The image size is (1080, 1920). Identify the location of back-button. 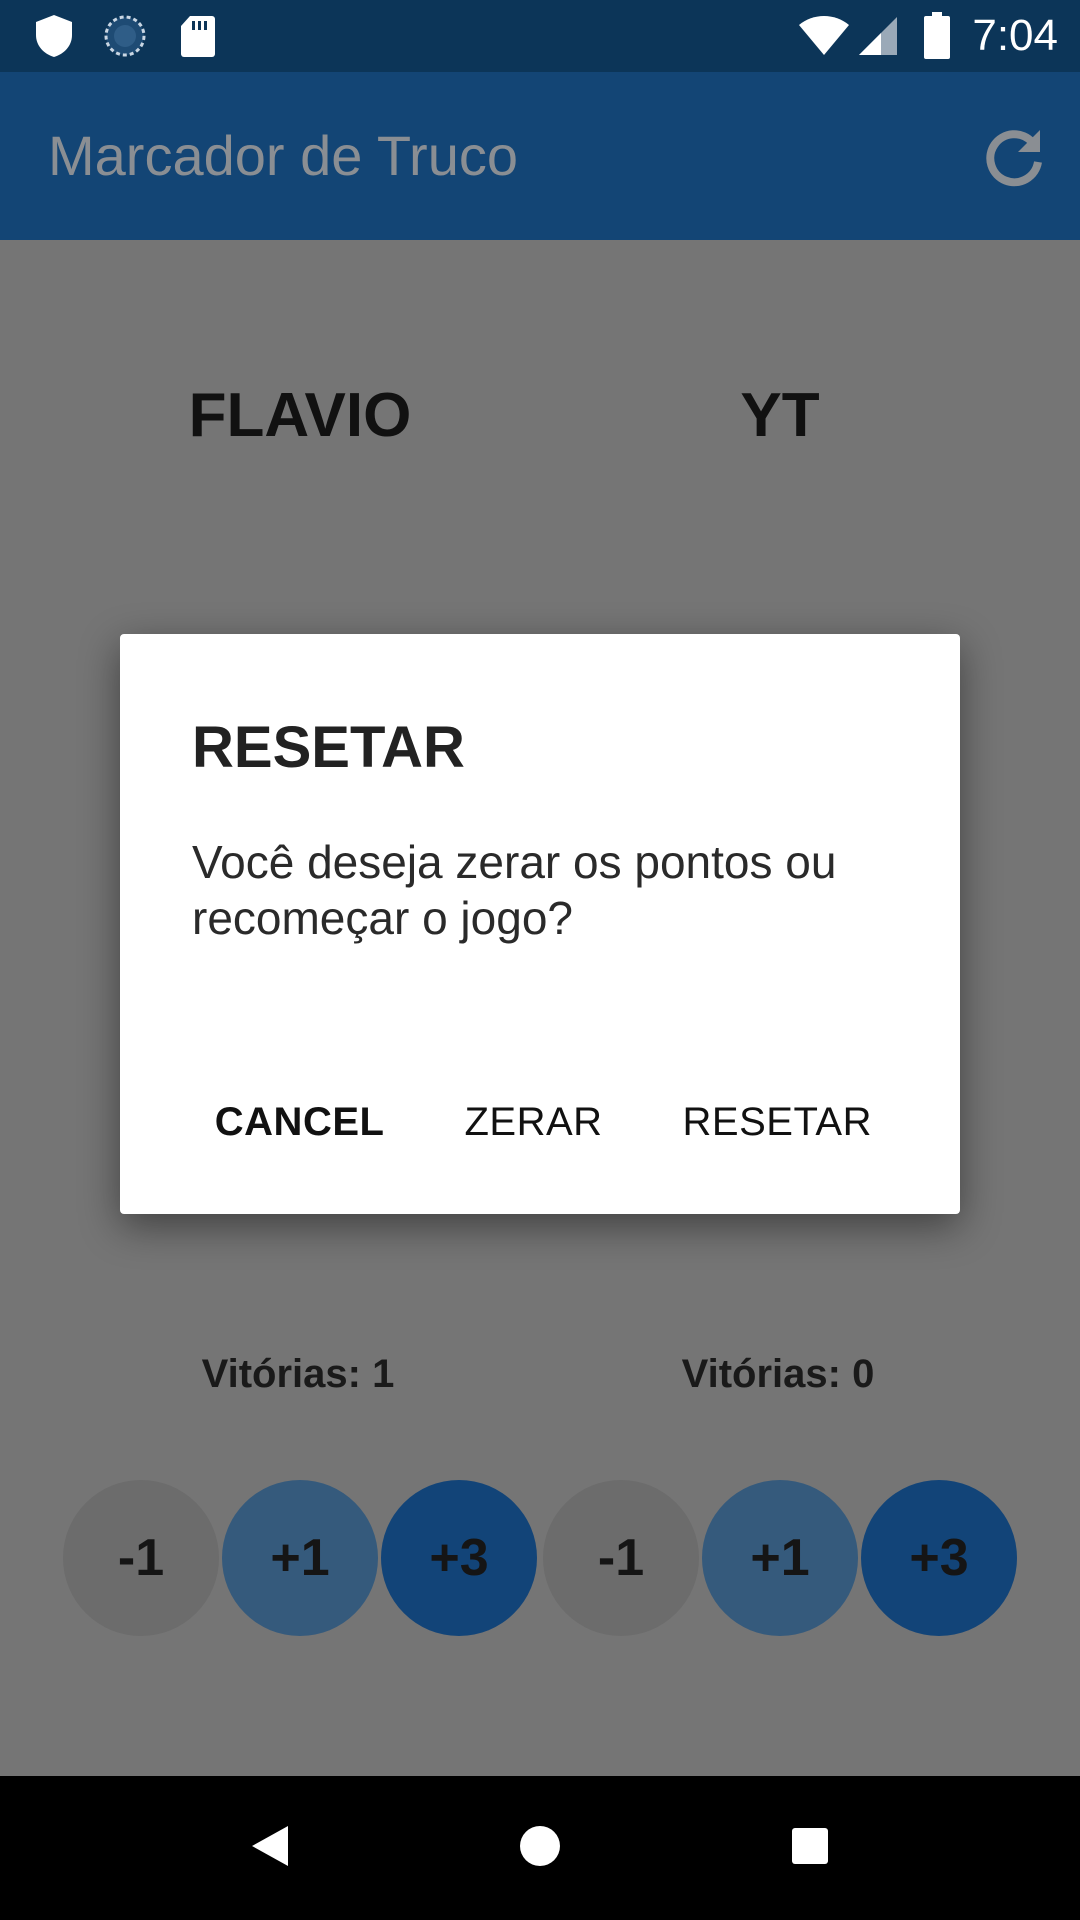
(270, 1848).